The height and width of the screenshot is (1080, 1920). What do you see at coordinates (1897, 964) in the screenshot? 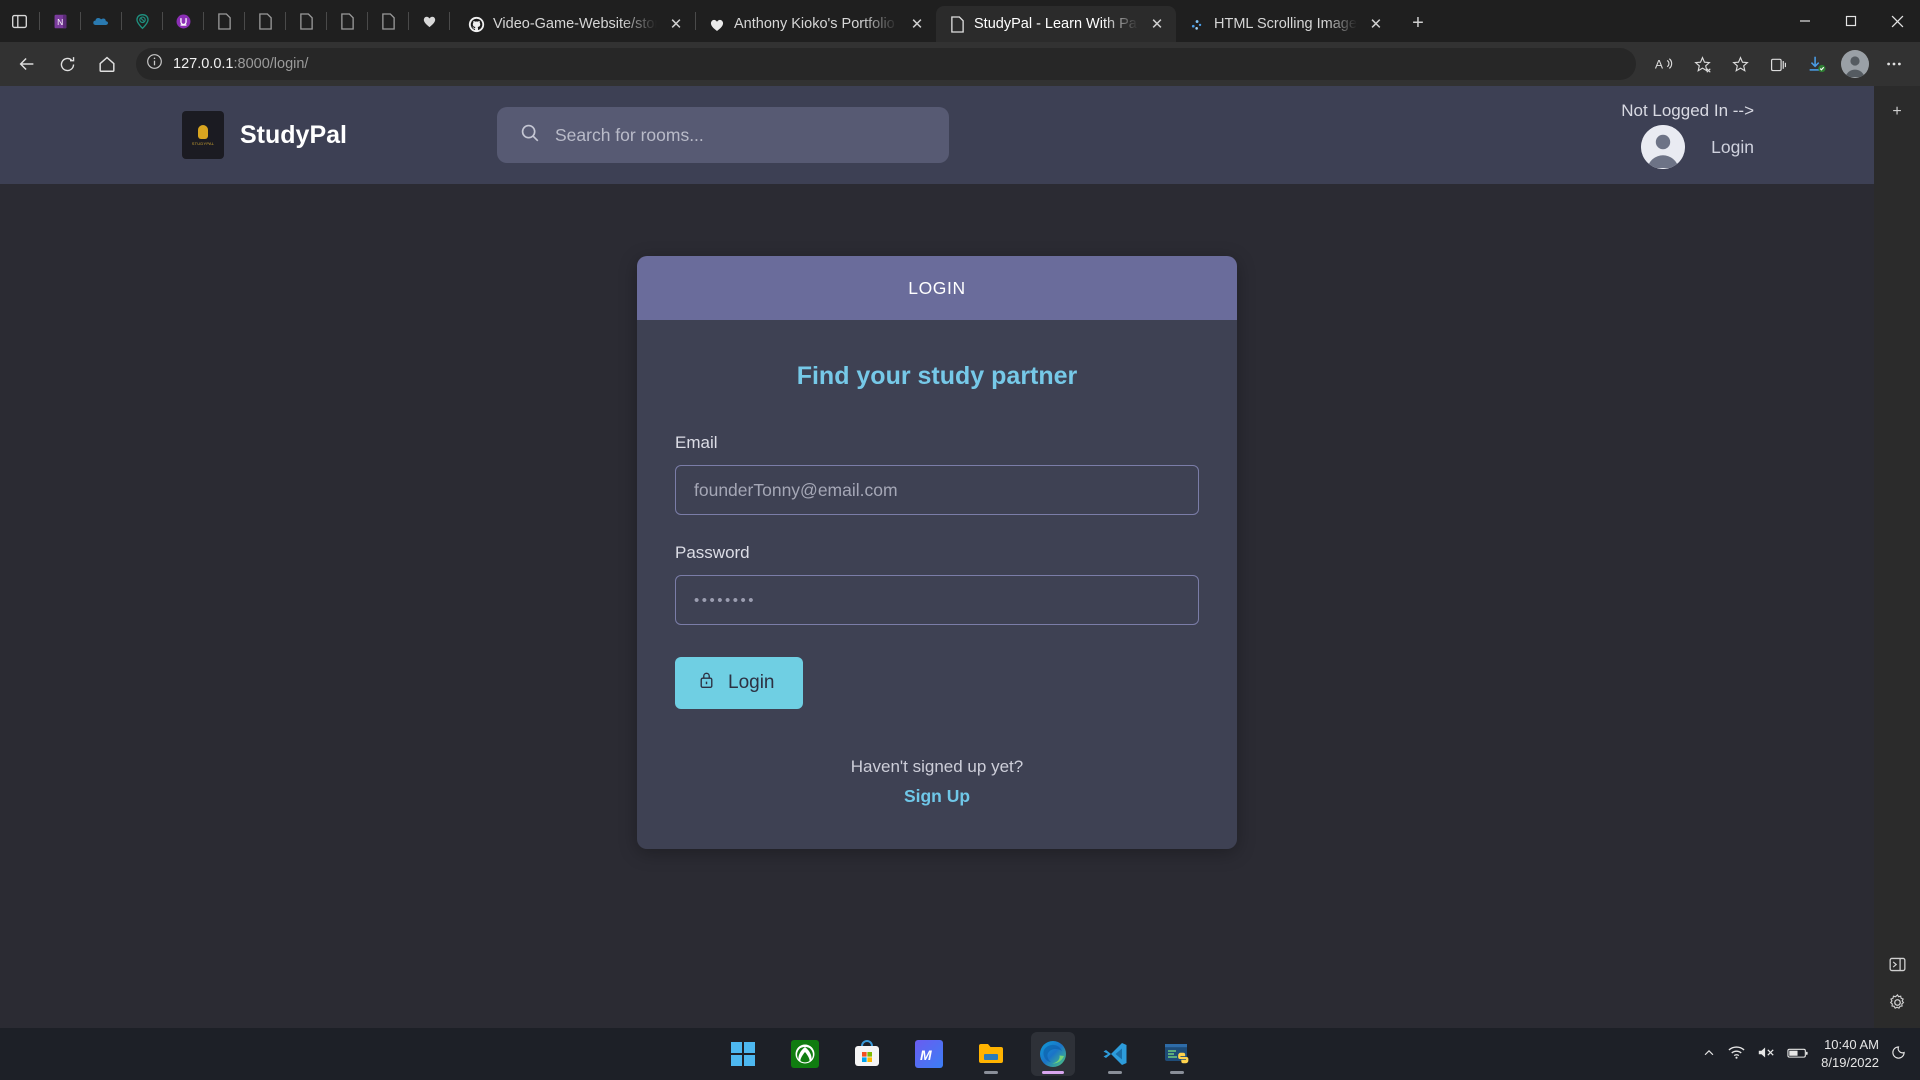
I see `split-screen-icon` at bounding box center [1897, 964].